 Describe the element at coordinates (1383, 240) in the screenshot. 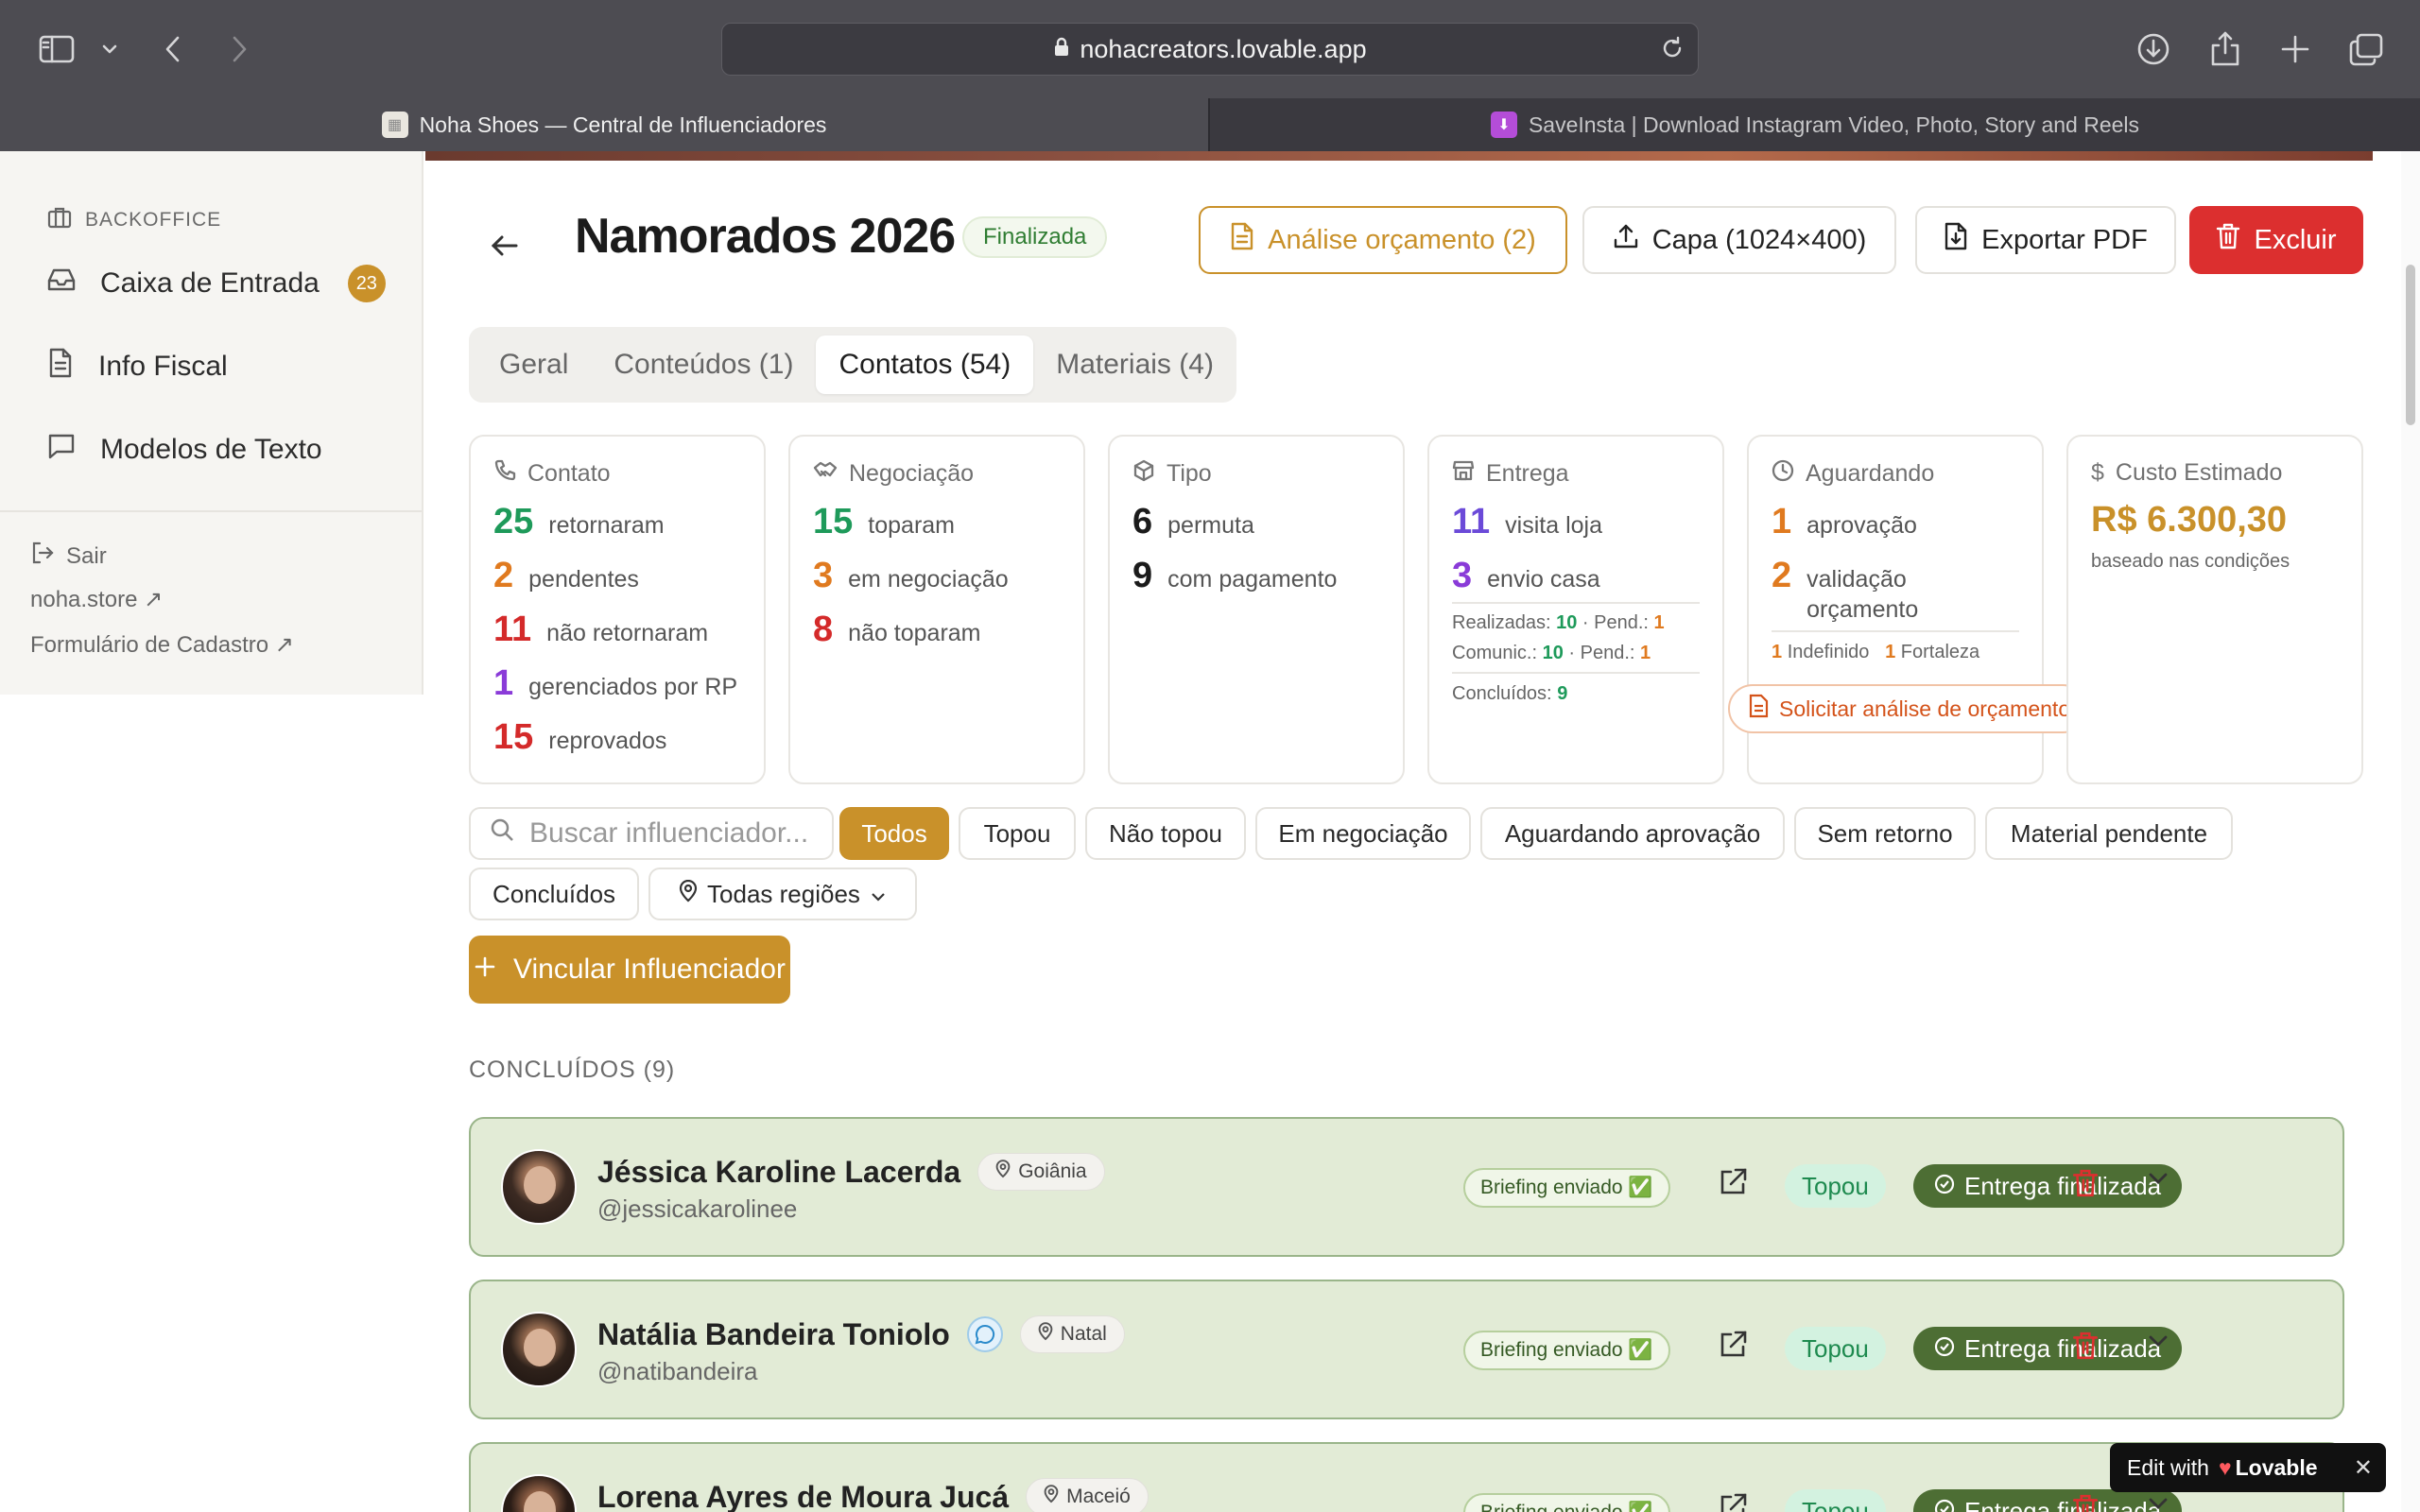

I see `budget-analysis-button: Análise orçamento (2)` at that location.